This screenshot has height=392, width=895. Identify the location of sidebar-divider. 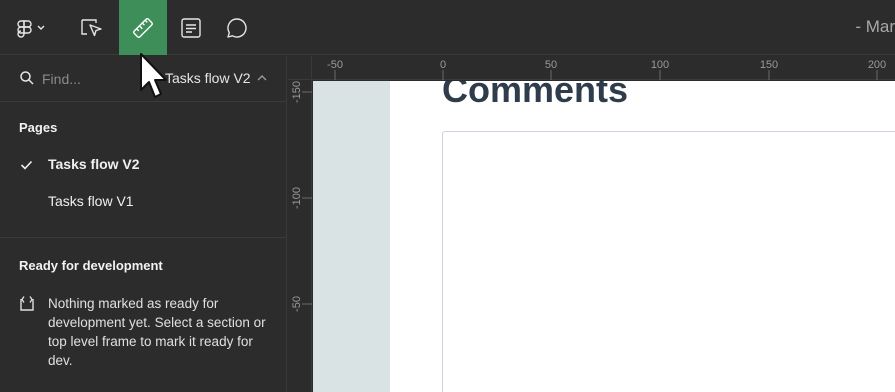
(143, 237).